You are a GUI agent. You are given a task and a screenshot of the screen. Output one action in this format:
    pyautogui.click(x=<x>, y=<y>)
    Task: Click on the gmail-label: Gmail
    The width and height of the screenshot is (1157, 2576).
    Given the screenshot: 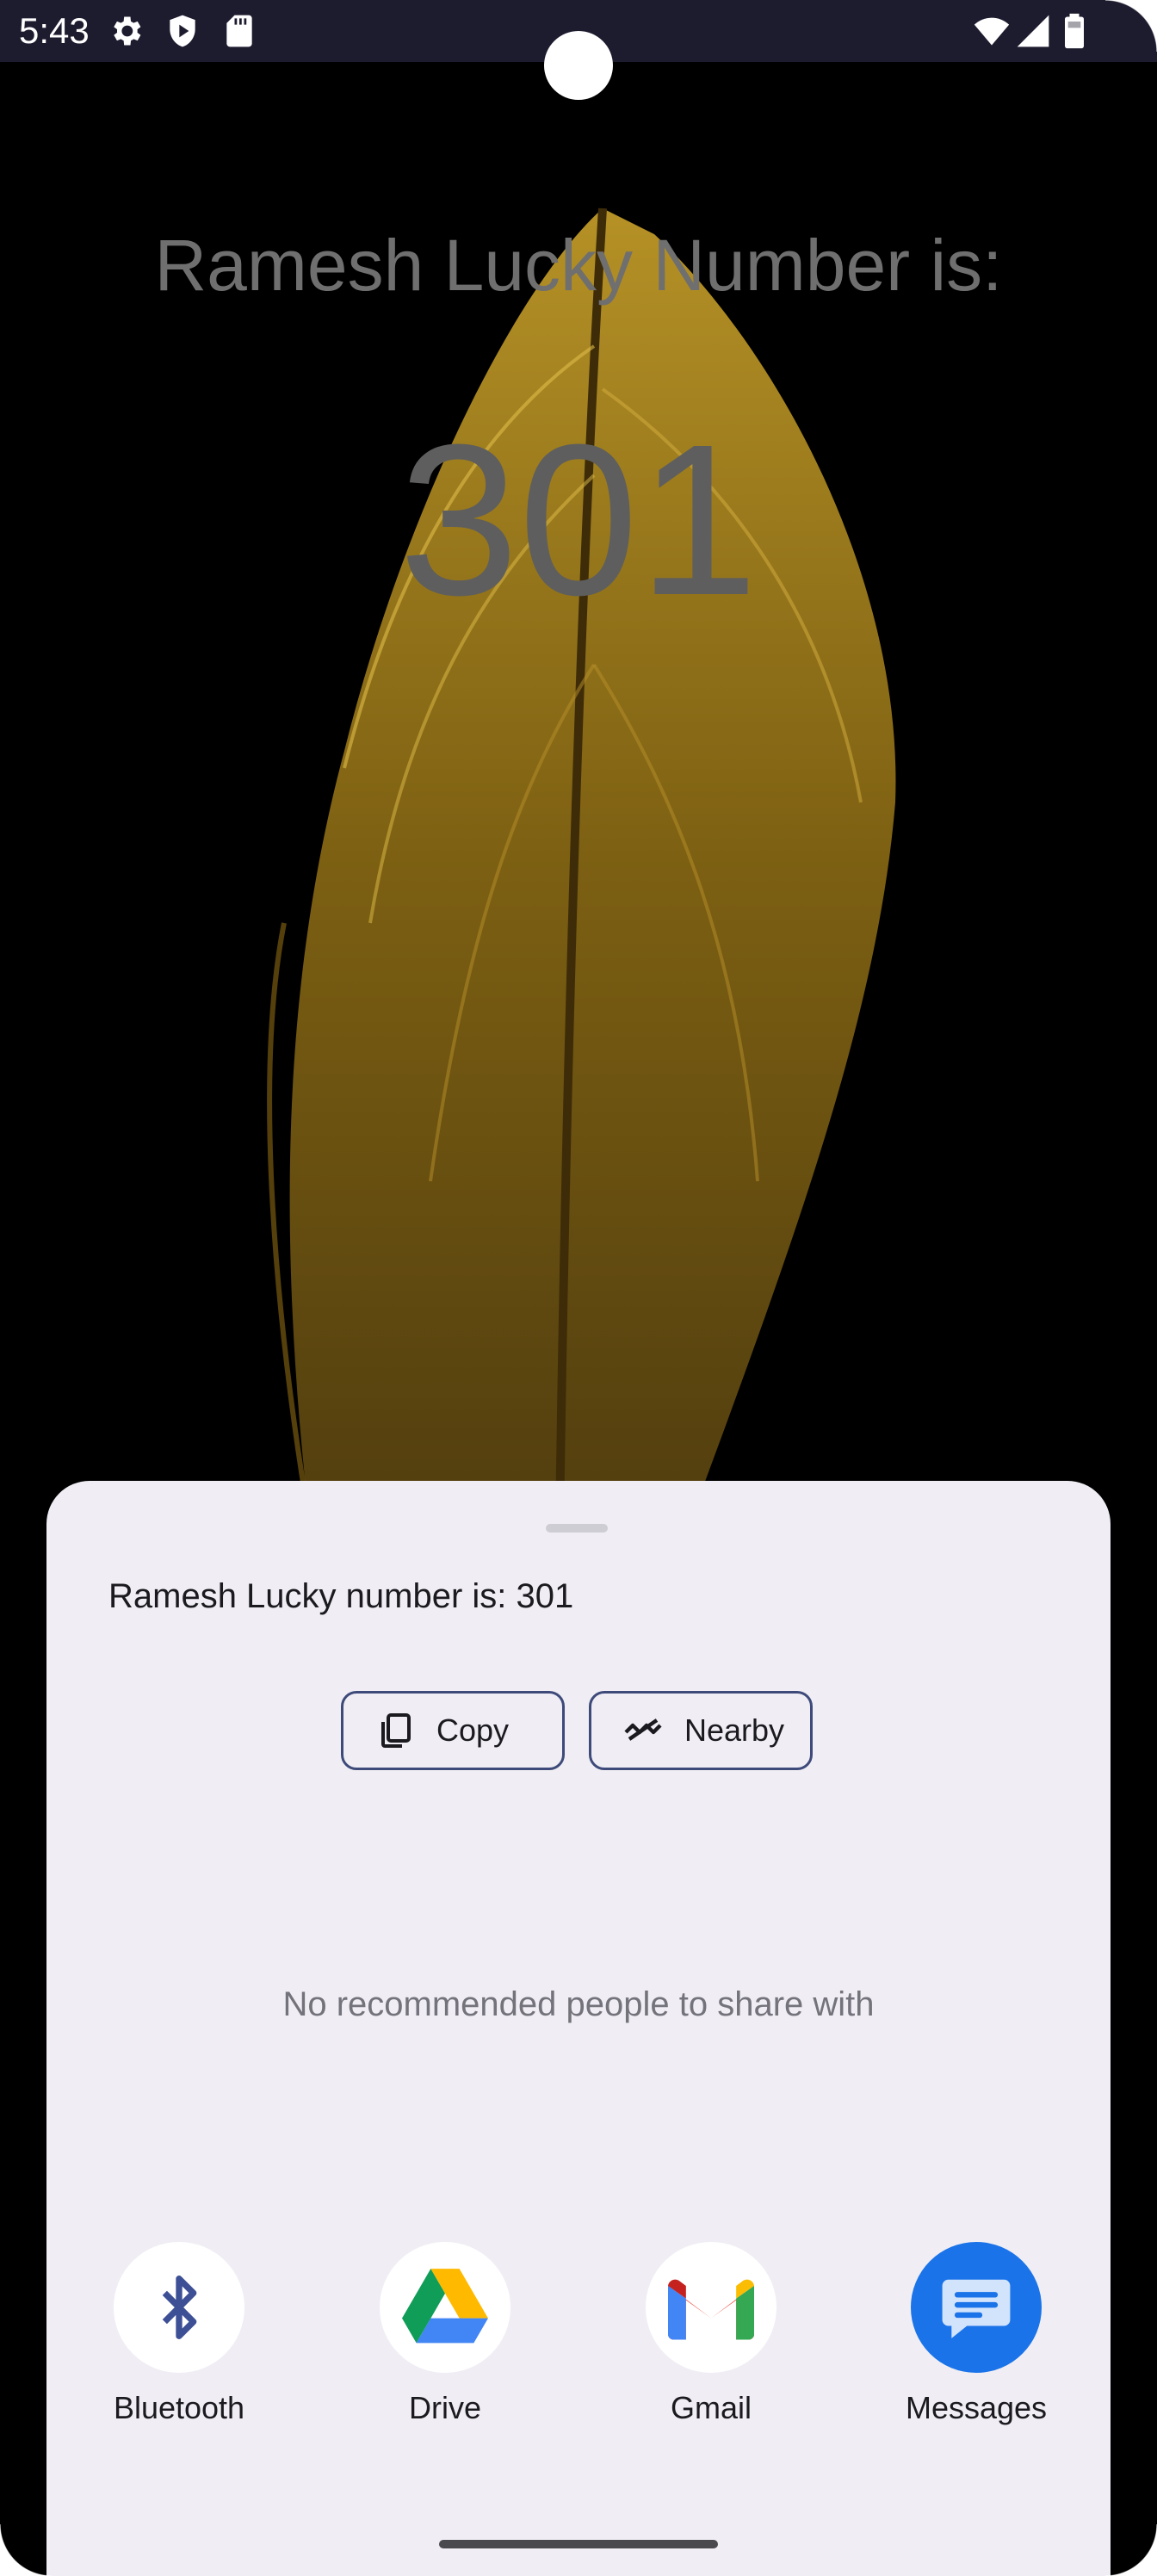 What is the action you would take?
    pyautogui.click(x=711, y=2407)
    